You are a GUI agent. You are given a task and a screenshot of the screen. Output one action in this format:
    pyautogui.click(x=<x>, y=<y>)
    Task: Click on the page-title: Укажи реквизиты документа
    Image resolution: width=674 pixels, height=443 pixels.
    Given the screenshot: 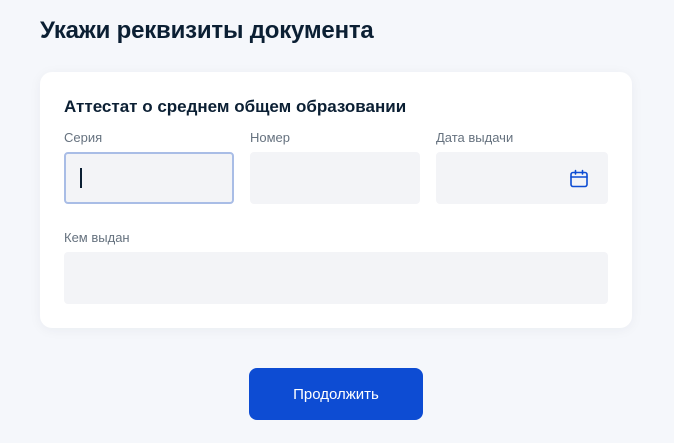 What is the action you would take?
    pyautogui.click(x=207, y=30)
    